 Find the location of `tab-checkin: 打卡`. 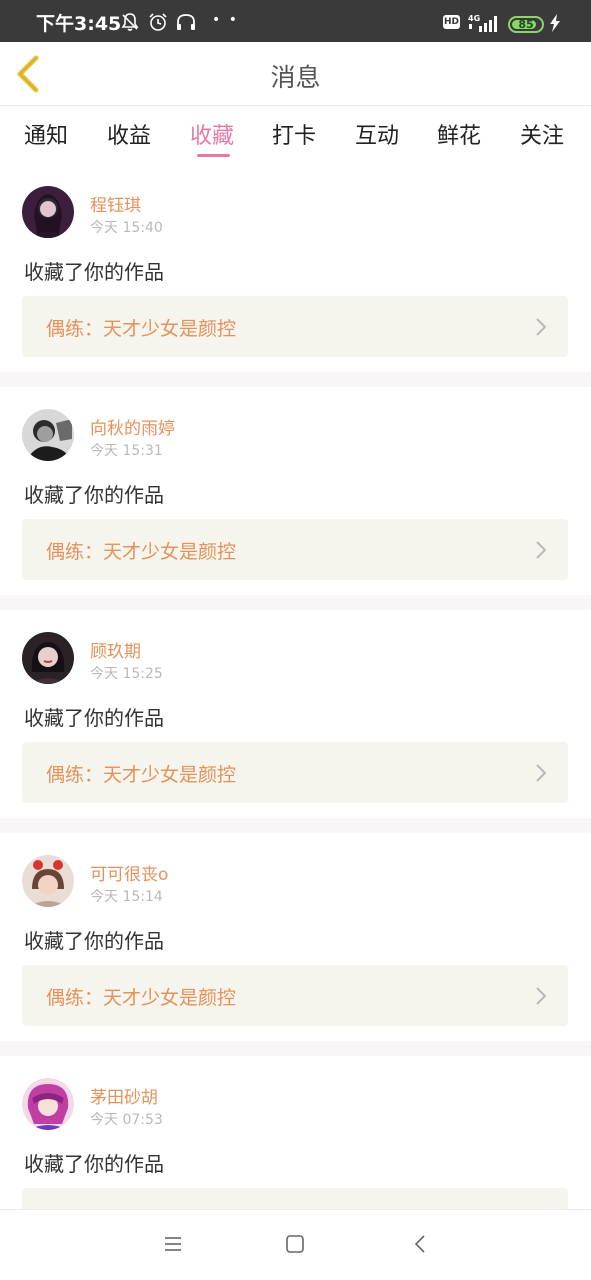

tab-checkin: 打卡 is located at coordinates (294, 134).